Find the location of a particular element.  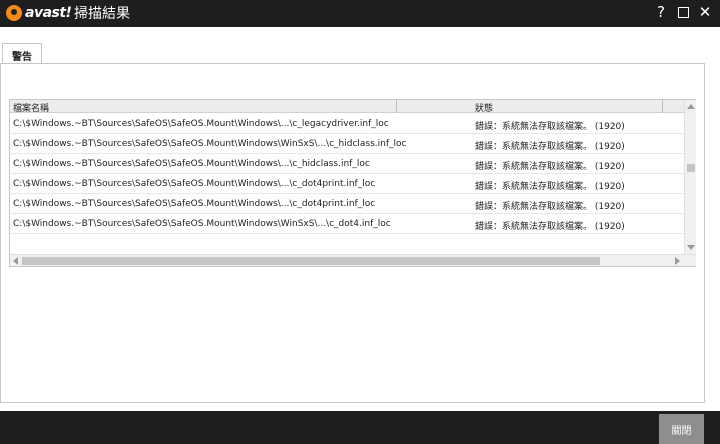

scroll-up-arrow-icon is located at coordinates (691, 106).